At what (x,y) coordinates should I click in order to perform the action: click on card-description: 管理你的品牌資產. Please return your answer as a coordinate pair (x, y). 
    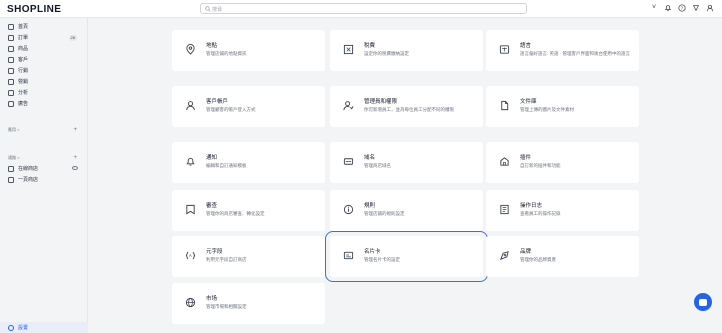
    Looking at the image, I should click on (538, 259).